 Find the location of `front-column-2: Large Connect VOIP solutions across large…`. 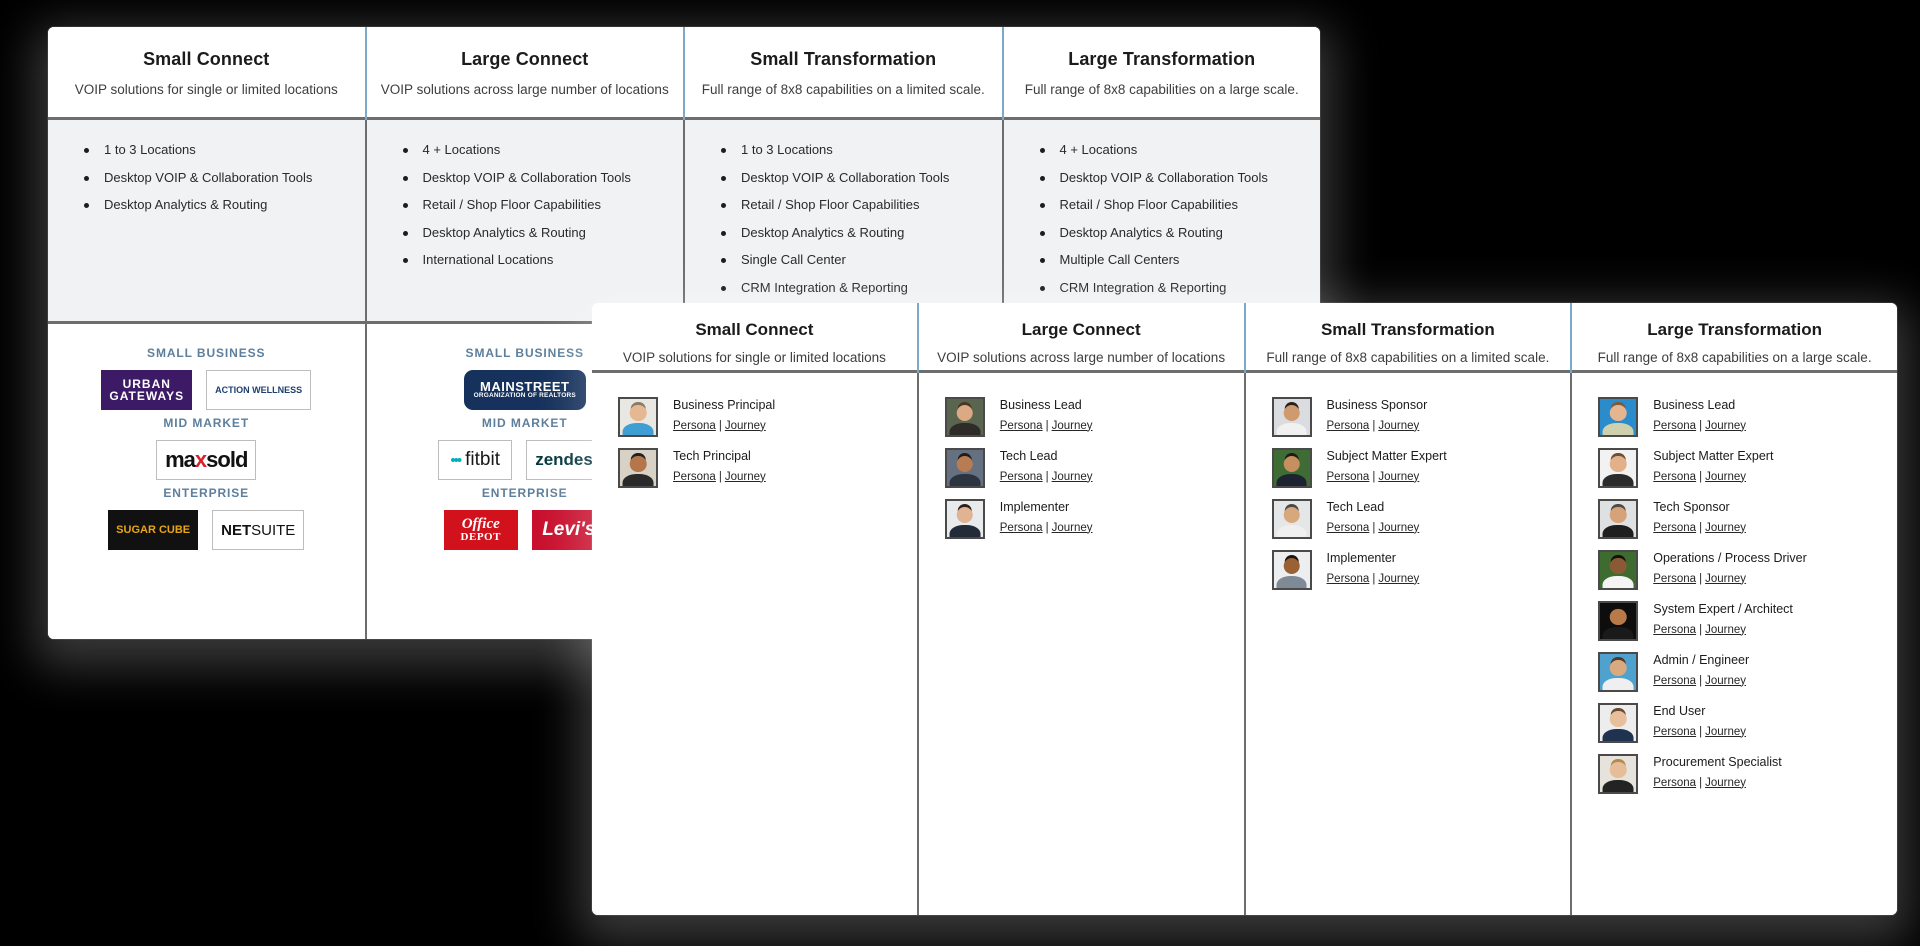

front-column-2: Large Connect VOIP solutions across large… is located at coordinates (1082, 609).